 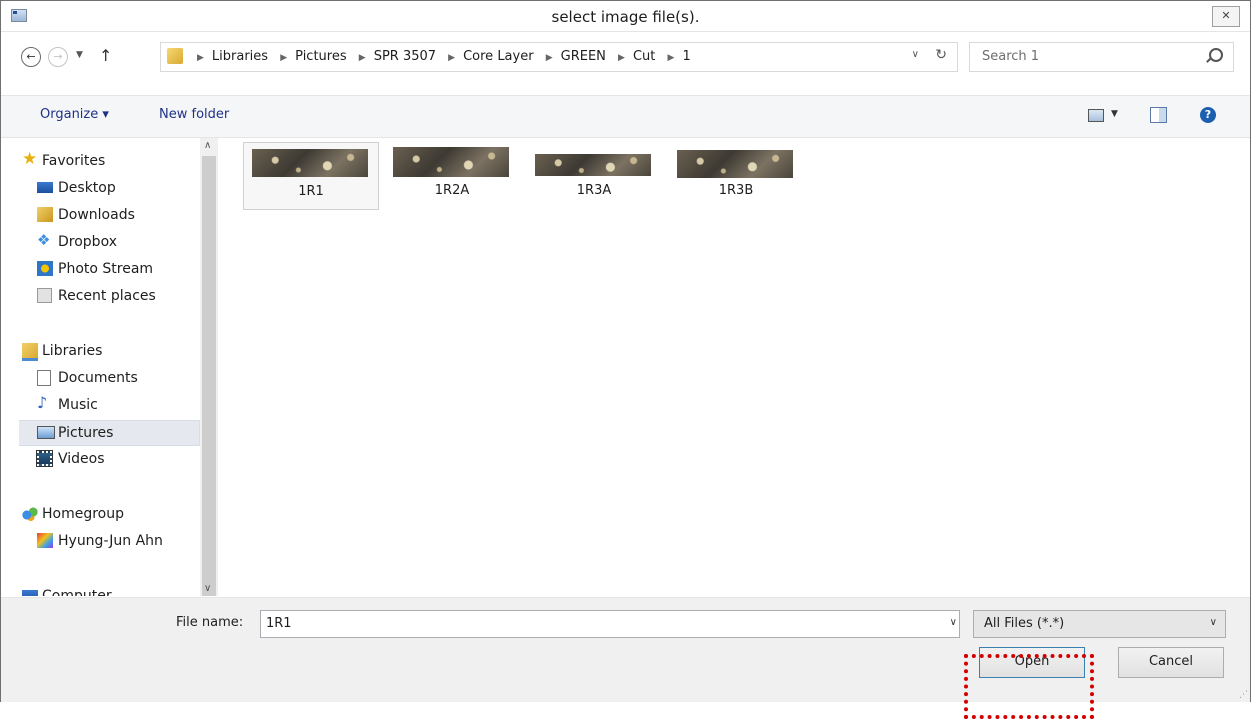 What do you see at coordinates (1010, 56) in the screenshot?
I see `search-input: Search 1` at bounding box center [1010, 56].